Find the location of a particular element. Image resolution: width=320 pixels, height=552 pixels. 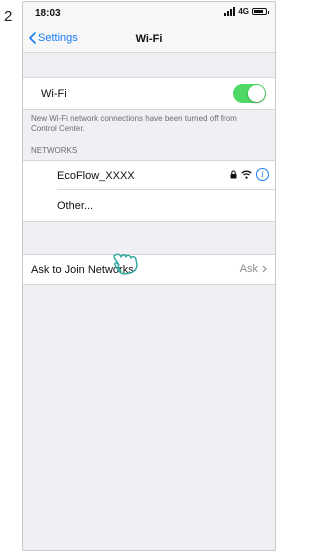

ask-to-join-value-wrap: Ask is located at coordinates (253, 269).